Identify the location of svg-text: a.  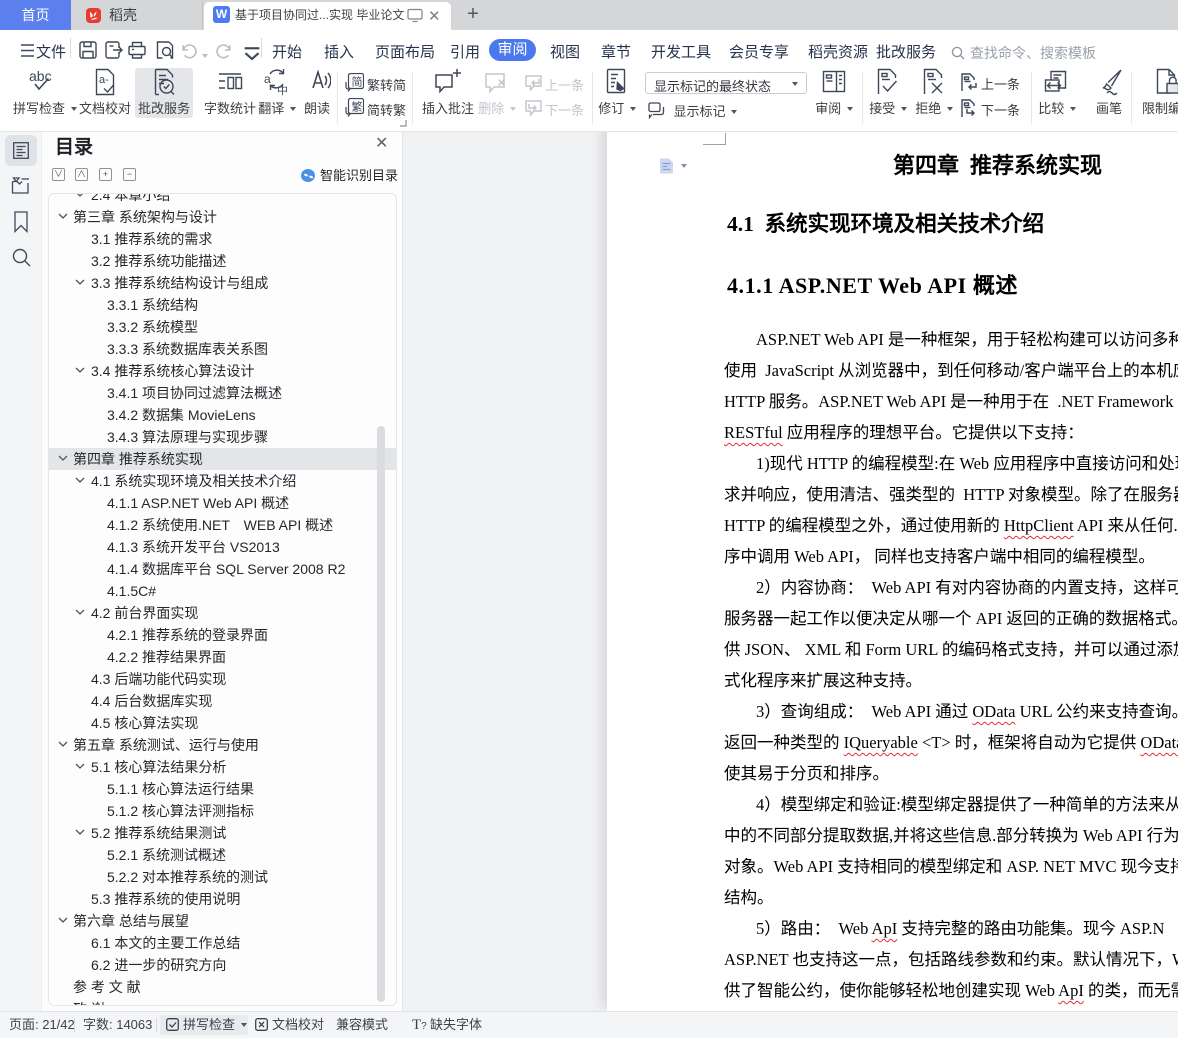
(267, 79).